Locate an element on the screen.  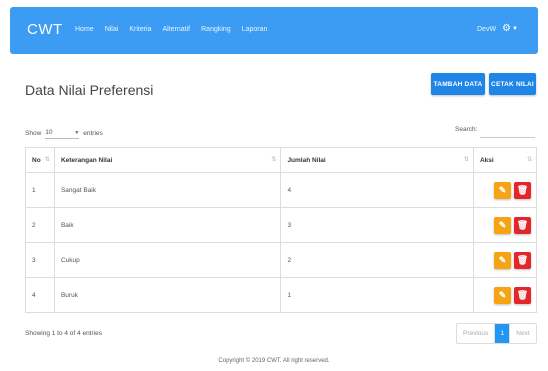
user-name: DevW is located at coordinates (486, 29).